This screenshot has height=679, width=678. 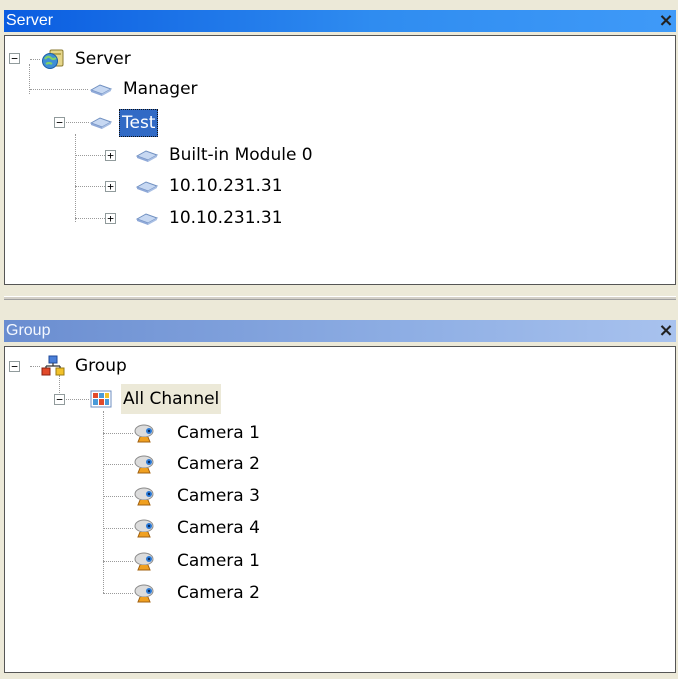 What do you see at coordinates (14, 366) in the screenshot?
I see `group-collapse-toggle: −` at bounding box center [14, 366].